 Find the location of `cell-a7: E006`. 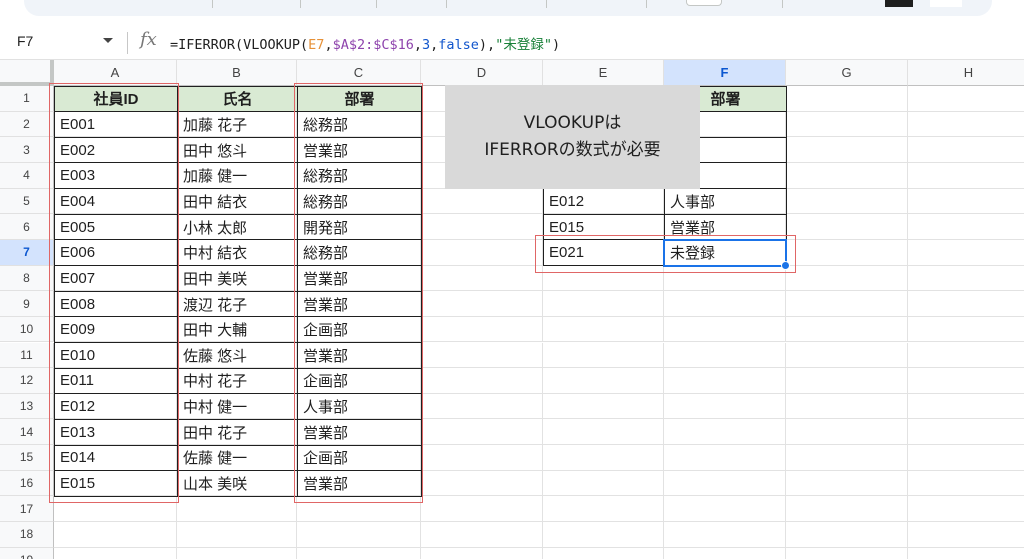

cell-a7: E006 is located at coordinates (116, 253).